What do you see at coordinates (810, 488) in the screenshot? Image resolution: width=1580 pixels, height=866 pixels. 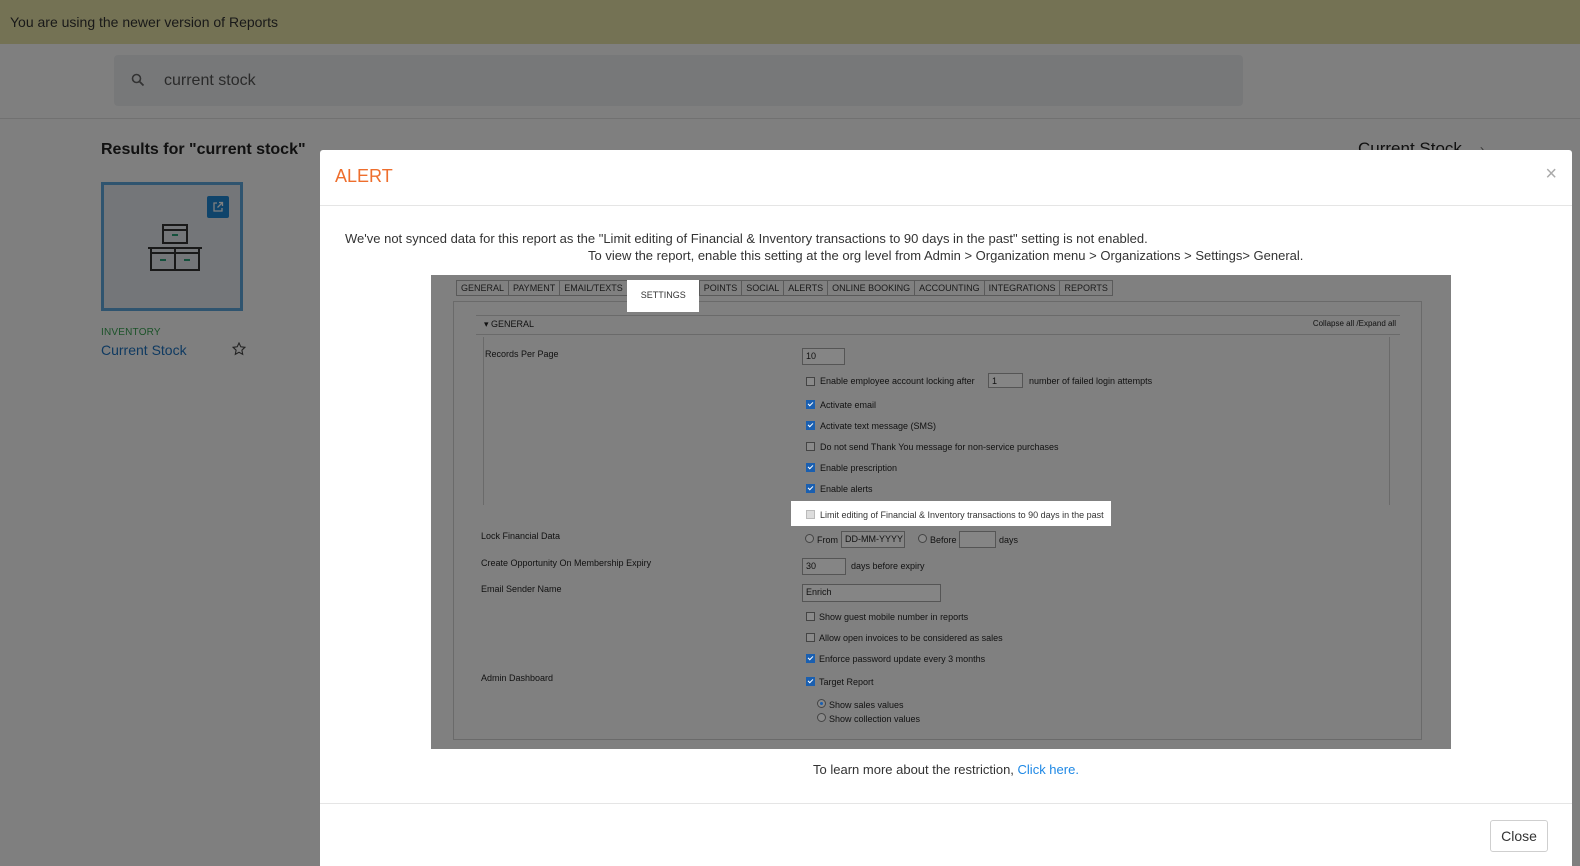 I see `alerts-checkbox` at bounding box center [810, 488].